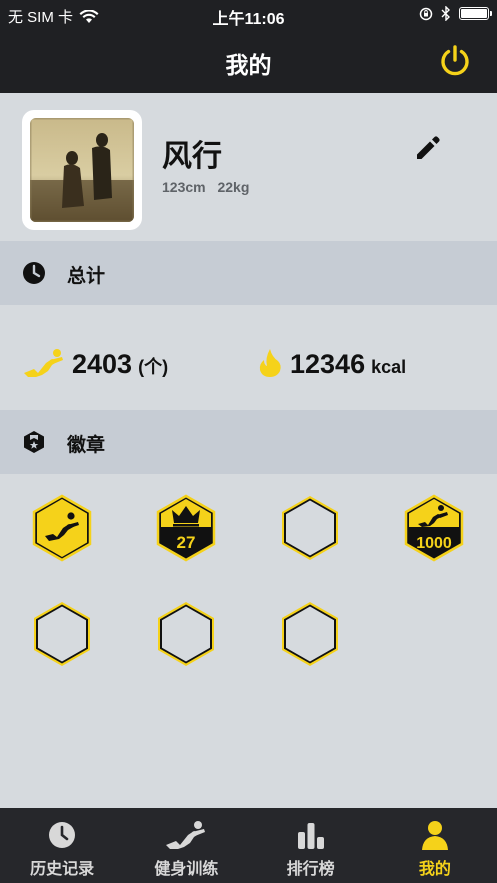 The image size is (497, 883). I want to click on status-right, so click(455, 13).